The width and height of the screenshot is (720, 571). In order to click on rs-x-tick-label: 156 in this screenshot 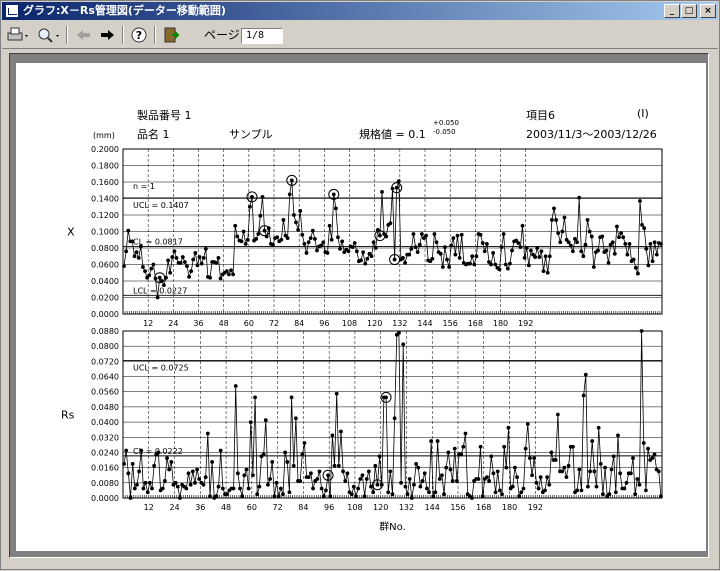, I will do `click(457, 507)`.